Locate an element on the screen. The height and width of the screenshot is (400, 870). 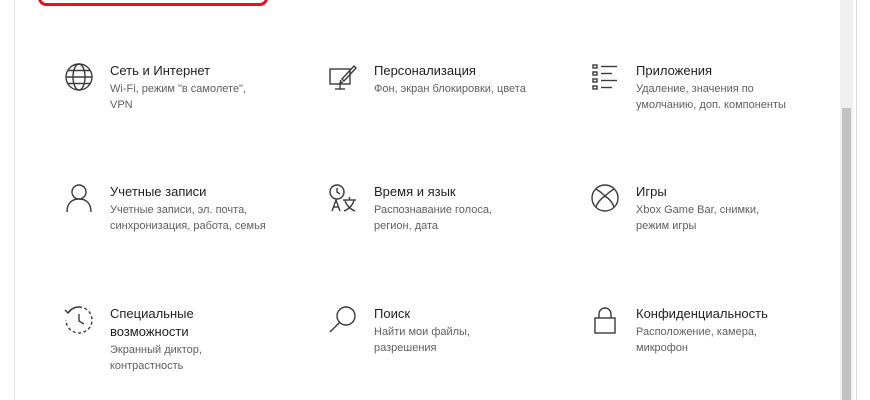
tile-desc-line2: режим игры is located at coordinates (666, 226).